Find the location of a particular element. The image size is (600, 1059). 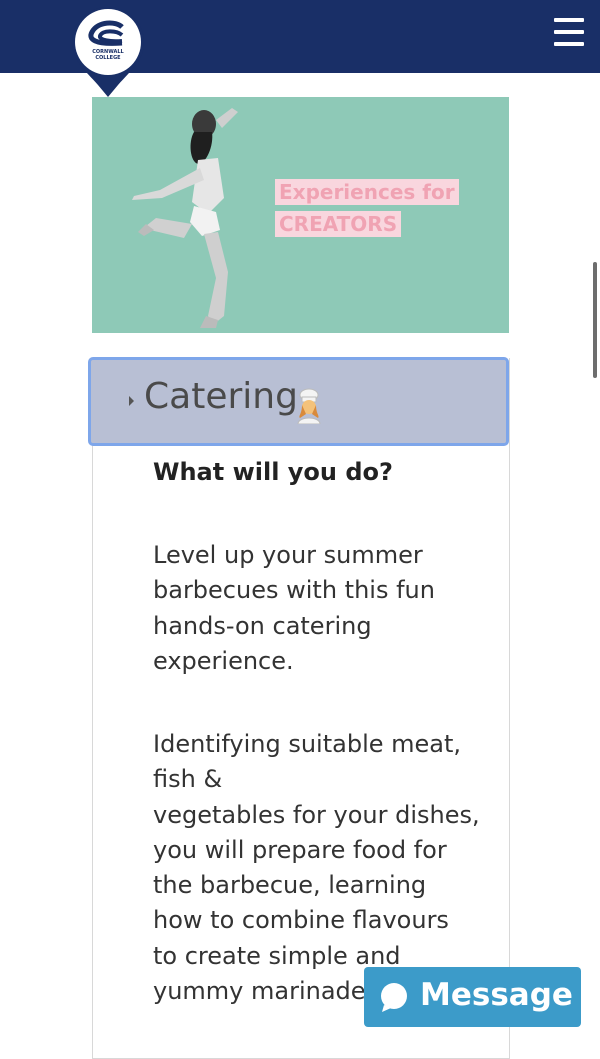

accordion-toggle-catering: Catering is located at coordinates (298, 401).